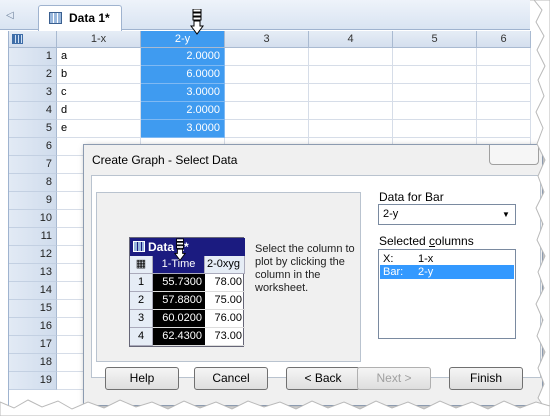  What do you see at coordinates (33, 129) in the screenshot?
I see `row-header: 5` at bounding box center [33, 129].